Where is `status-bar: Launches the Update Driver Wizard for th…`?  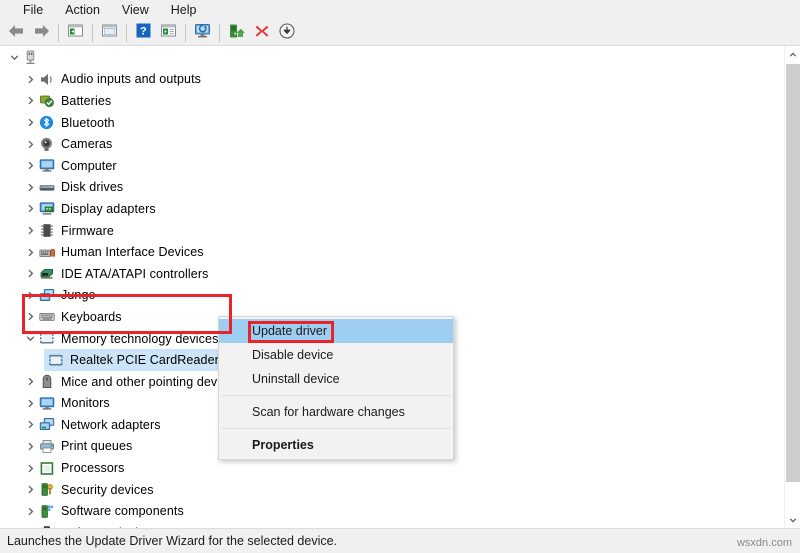
status-bar: Launches the Update Driver Wizard for th… is located at coordinates (400, 540).